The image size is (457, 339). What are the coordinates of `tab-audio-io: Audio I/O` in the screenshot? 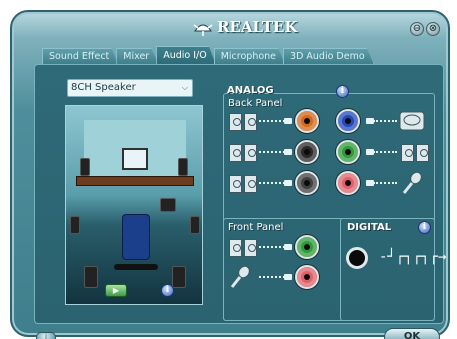 It's located at (186, 55).